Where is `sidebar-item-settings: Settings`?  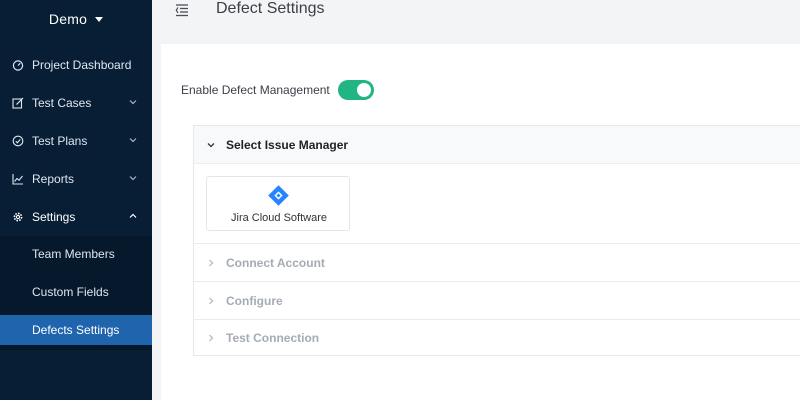 sidebar-item-settings: Settings is located at coordinates (76, 217).